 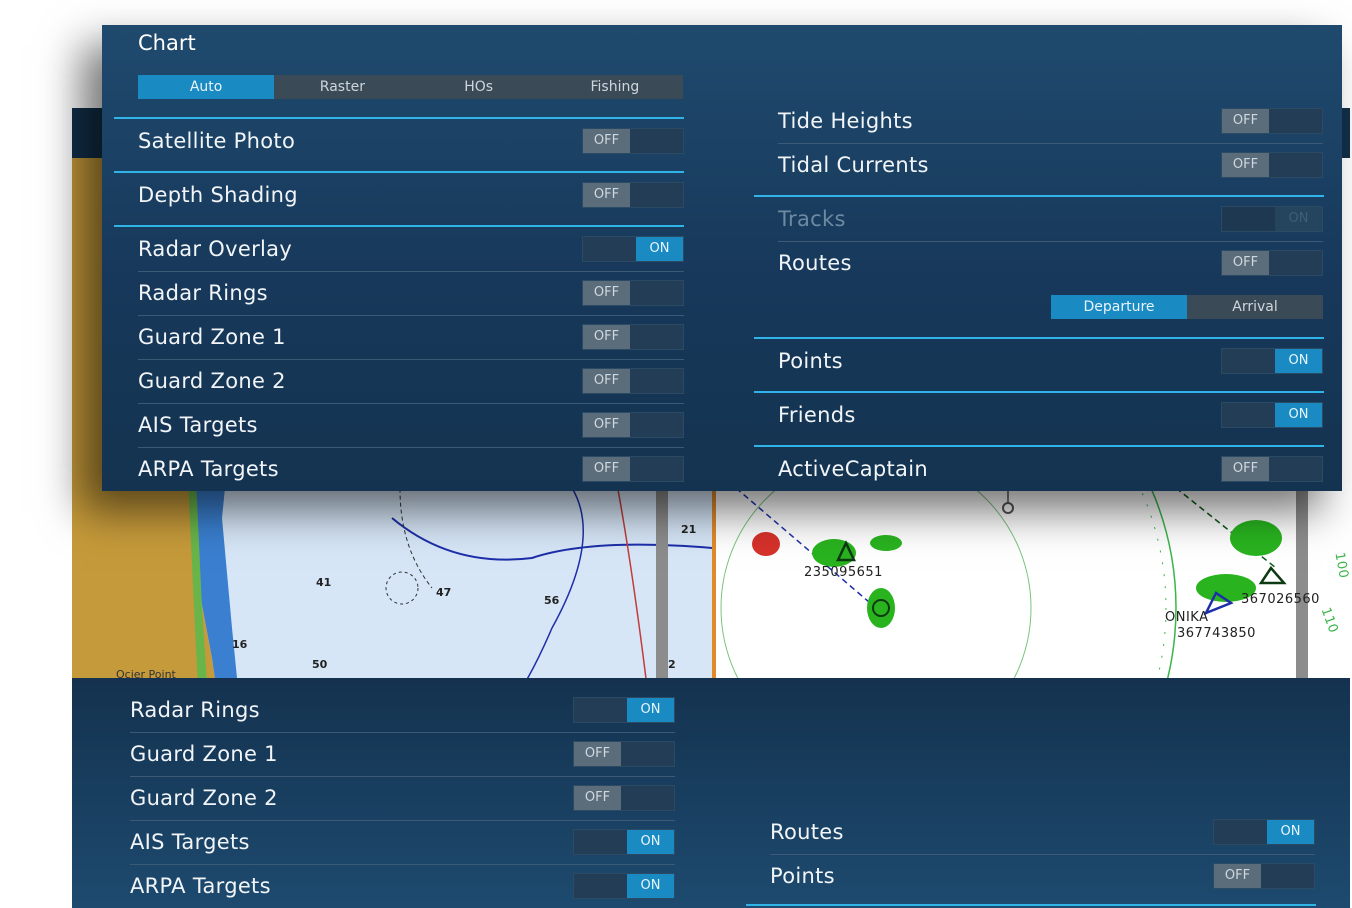 I want to click on row-label: Radar Overlay, so click(x=215, y=249).